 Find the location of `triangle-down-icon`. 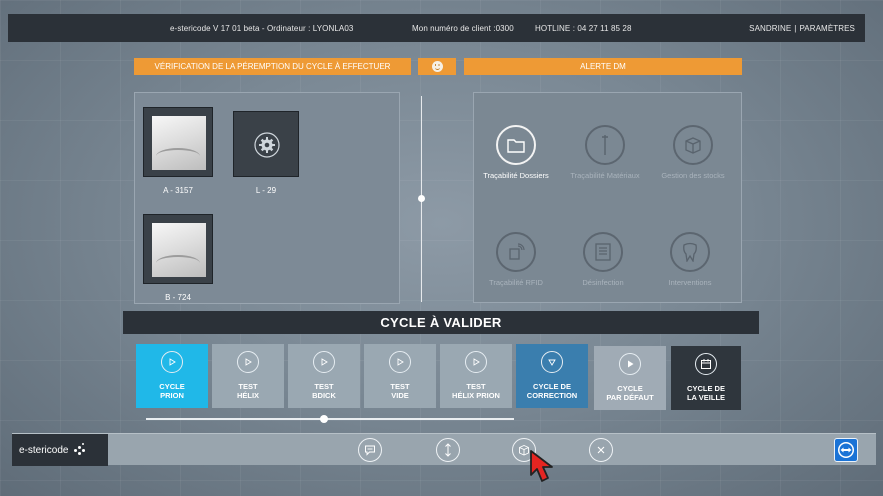

triangle-down-icon is located at coordinates (552, 362).